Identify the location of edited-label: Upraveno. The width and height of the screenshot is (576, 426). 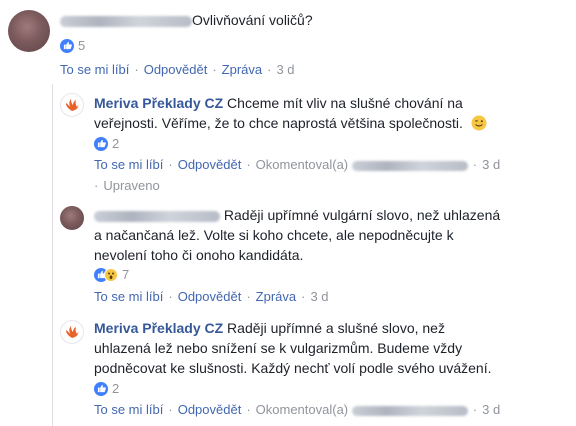
(131, 185).